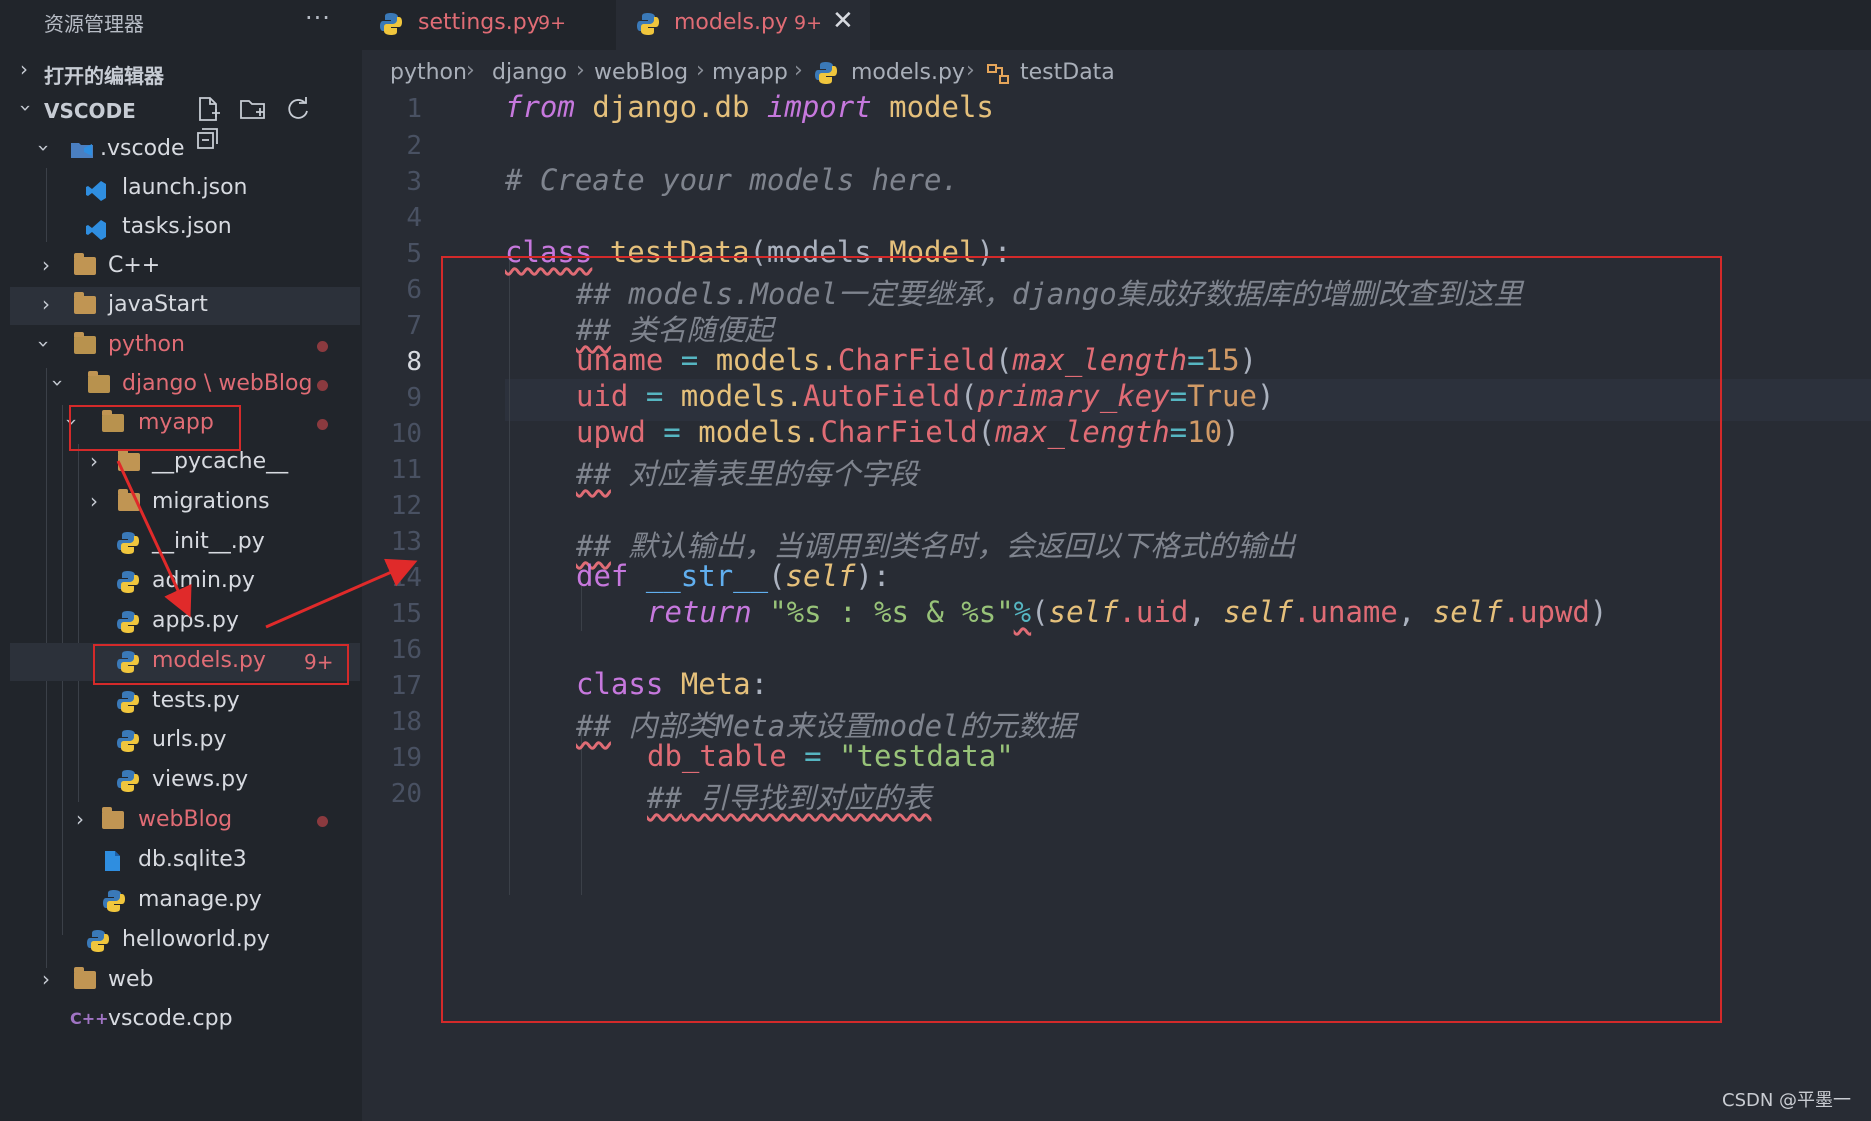  What do you see at coordinates (1787, 1100) in the screenshot?
I see `watermark: CSDN @平墨一` at bounding box center [1787, 1100].